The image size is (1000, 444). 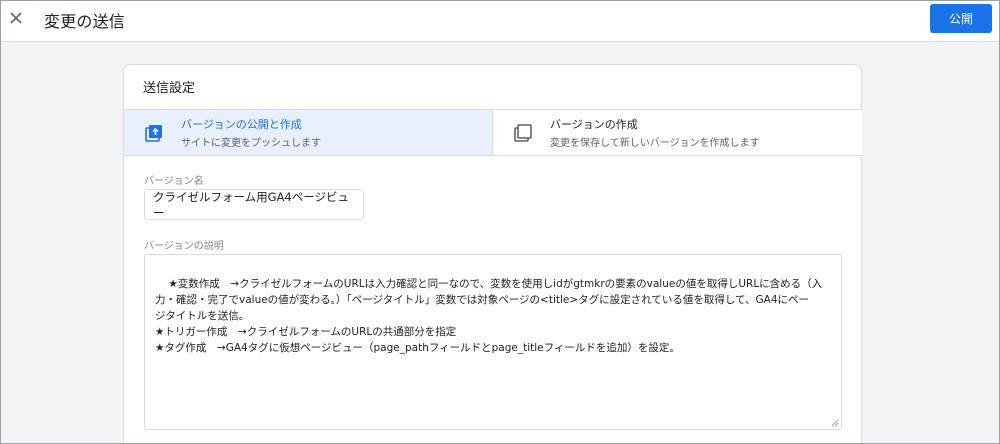 What do you see at coordinates (169, 88) in the screenshot?
I see `card-title: 送信設定` at bounding box center [169, 88].